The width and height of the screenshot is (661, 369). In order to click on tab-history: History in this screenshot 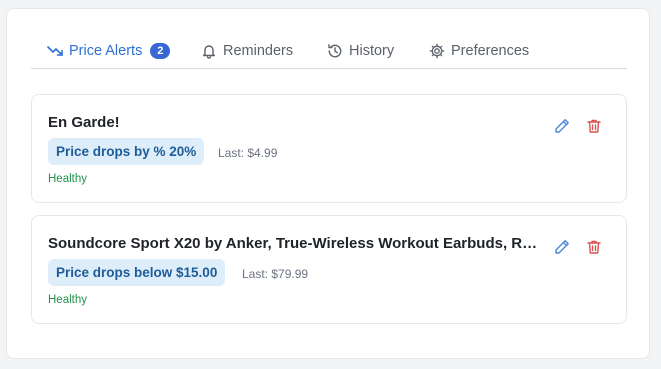, I will do `click(360, 51)`.